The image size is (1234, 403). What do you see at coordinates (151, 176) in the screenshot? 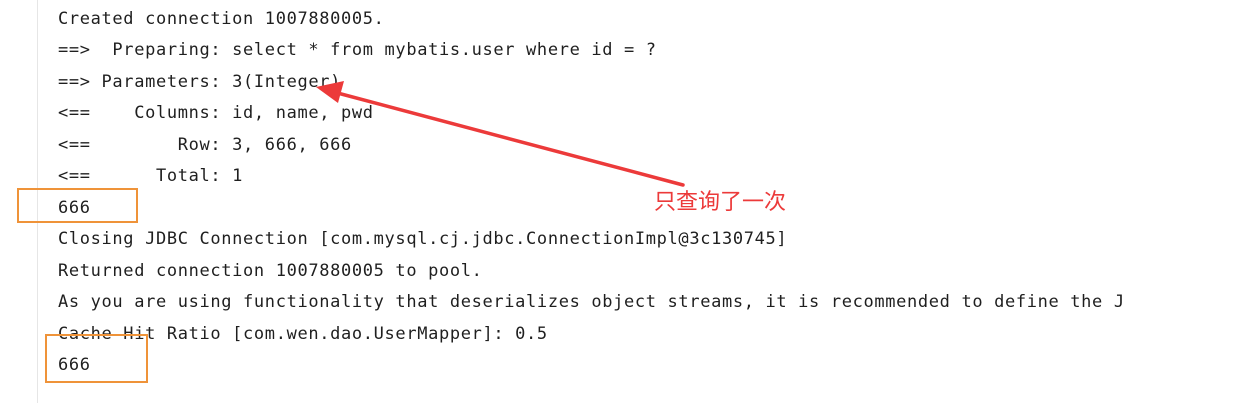
I see `console-line-total: <== Total: 1` at bounding box center [151, 176].